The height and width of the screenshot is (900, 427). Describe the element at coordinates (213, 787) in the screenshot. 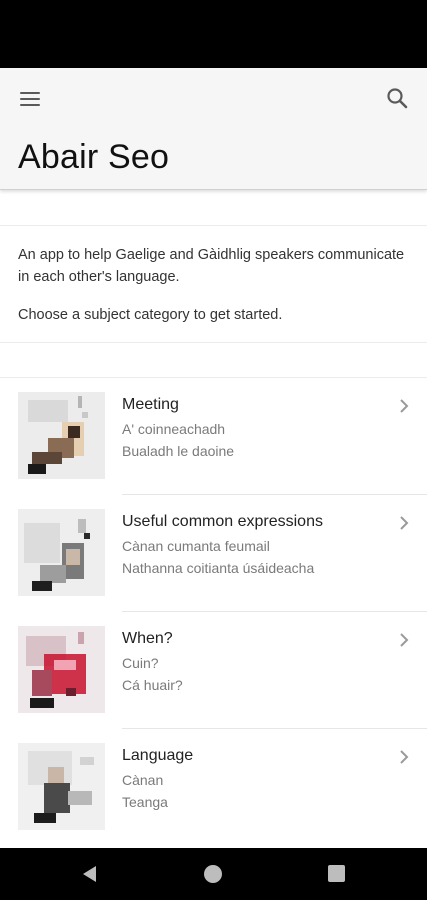

I see `category-item-language: Language Cànan Teanga` at that location.